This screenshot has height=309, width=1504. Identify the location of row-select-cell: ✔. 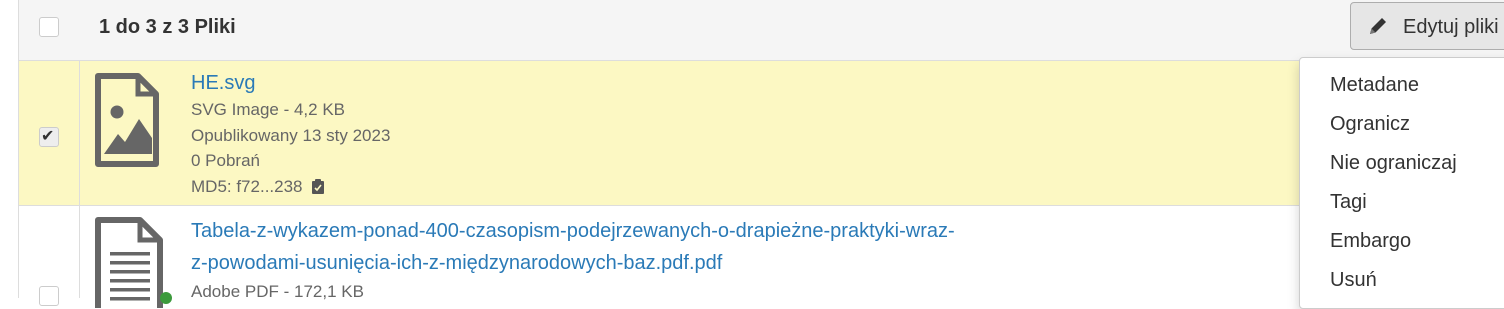
(49, 133).